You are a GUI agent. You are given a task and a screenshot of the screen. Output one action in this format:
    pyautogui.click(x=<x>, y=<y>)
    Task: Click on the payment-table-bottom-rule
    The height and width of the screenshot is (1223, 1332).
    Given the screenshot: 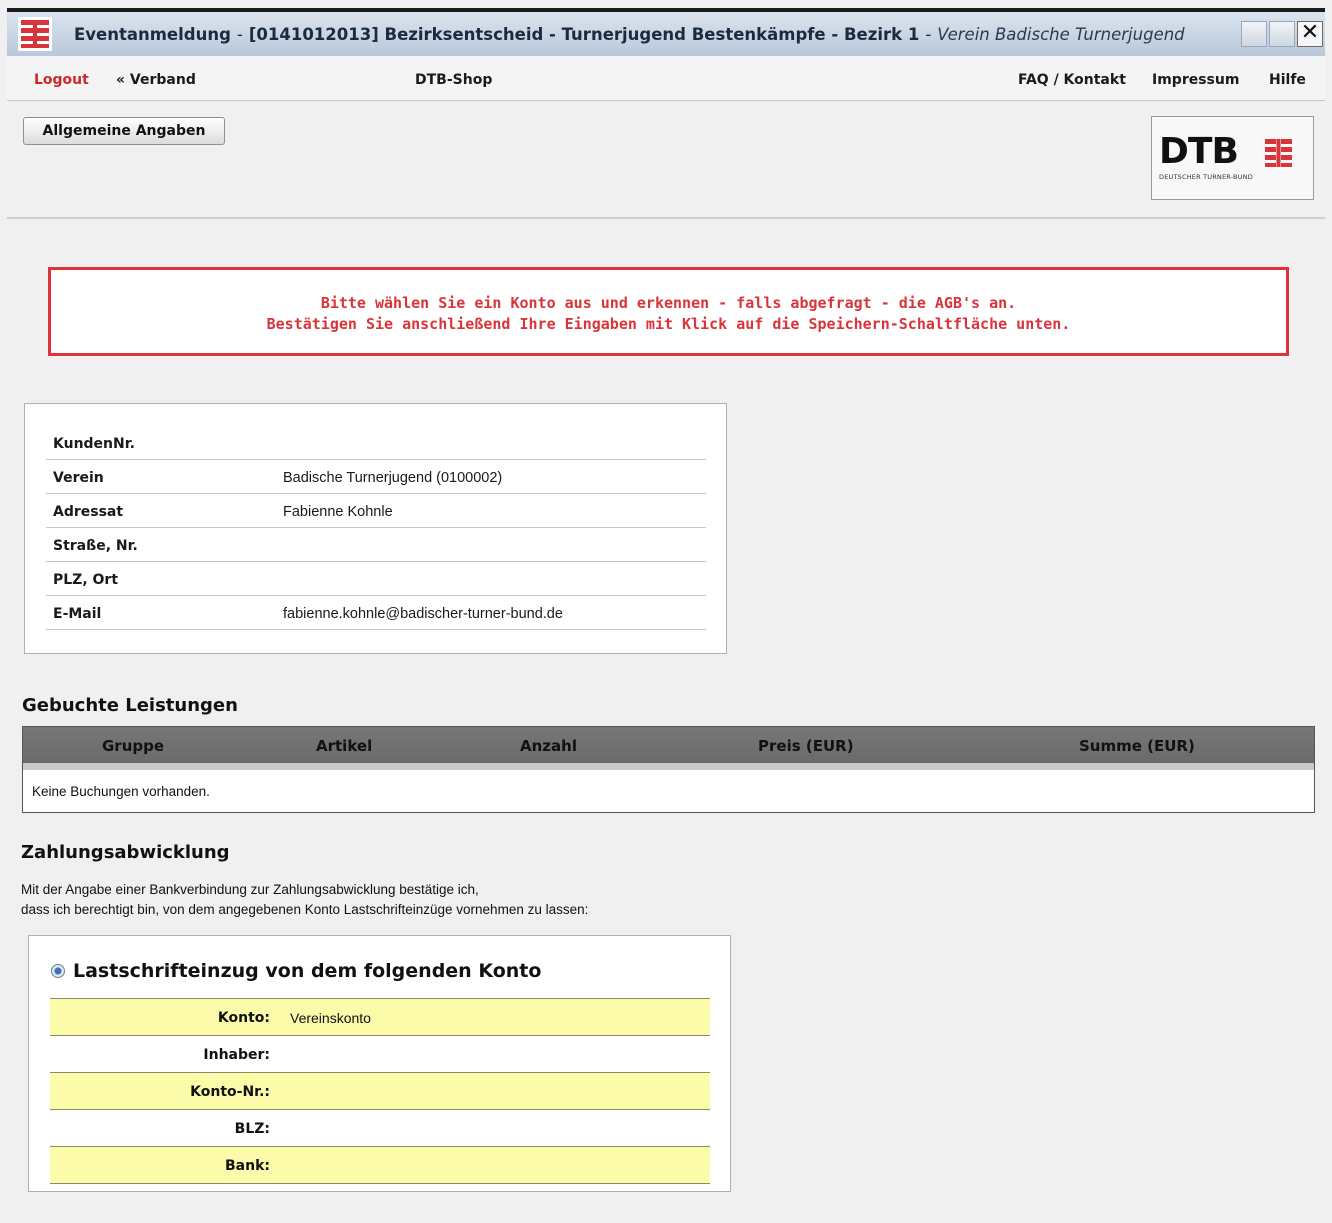 What is the action you would take?
    pyautogui.click(x=380, y=1183)
    